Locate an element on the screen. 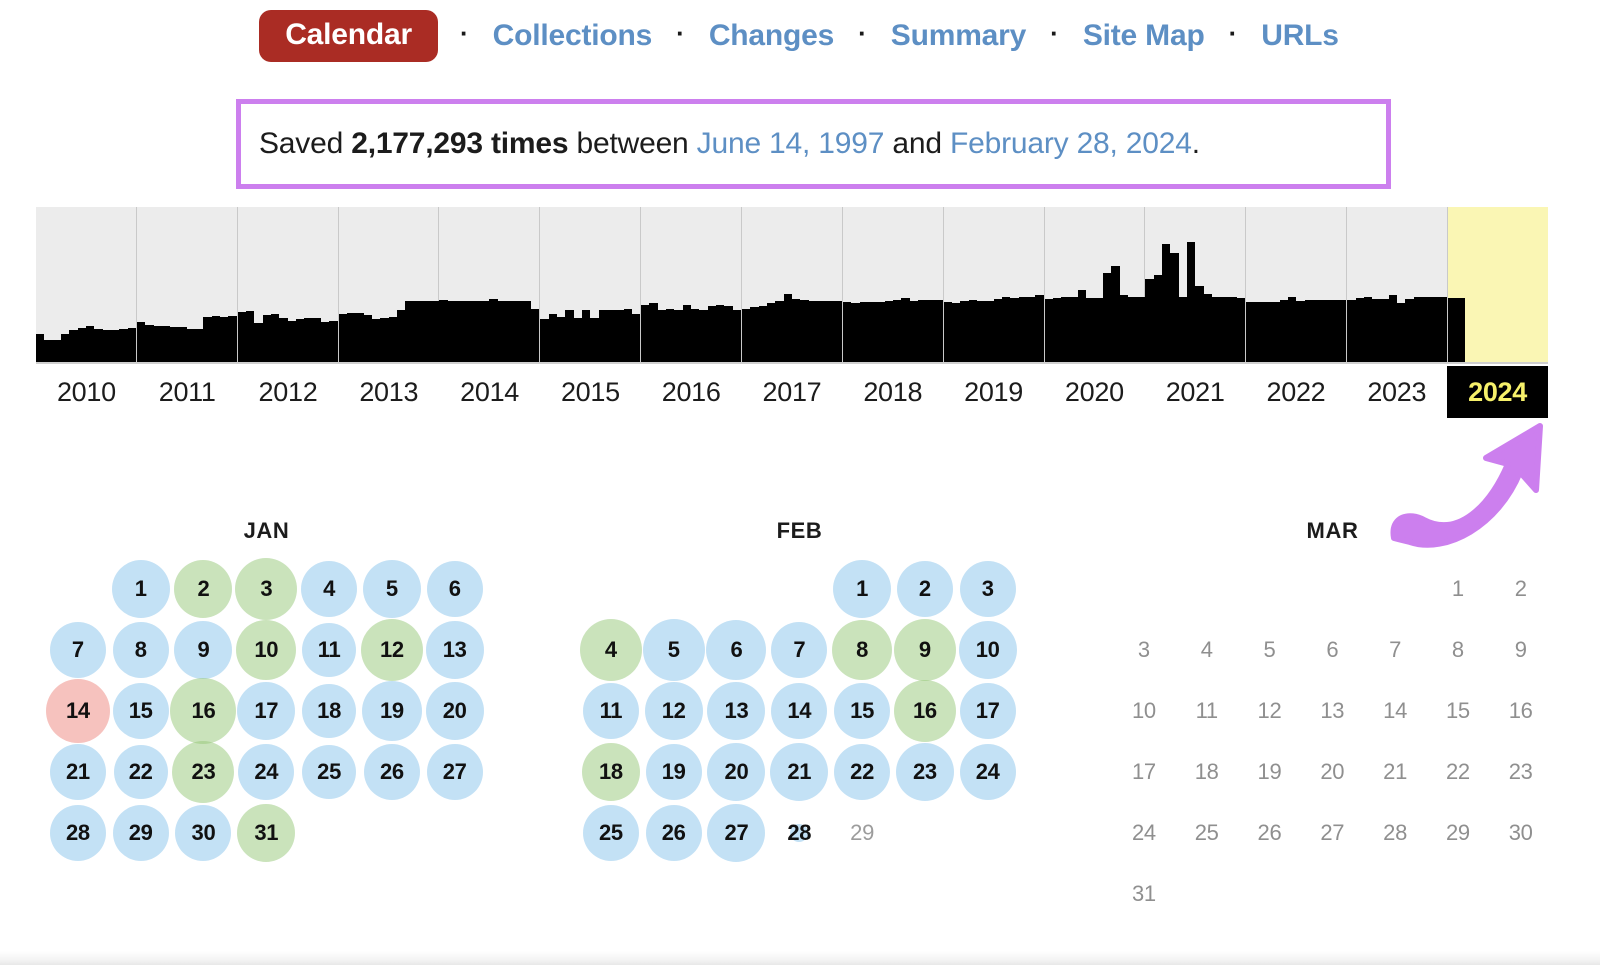 This screenshot has height=965, width=1600. calendar-day-number: 29 is located at coordinates (141, 833).